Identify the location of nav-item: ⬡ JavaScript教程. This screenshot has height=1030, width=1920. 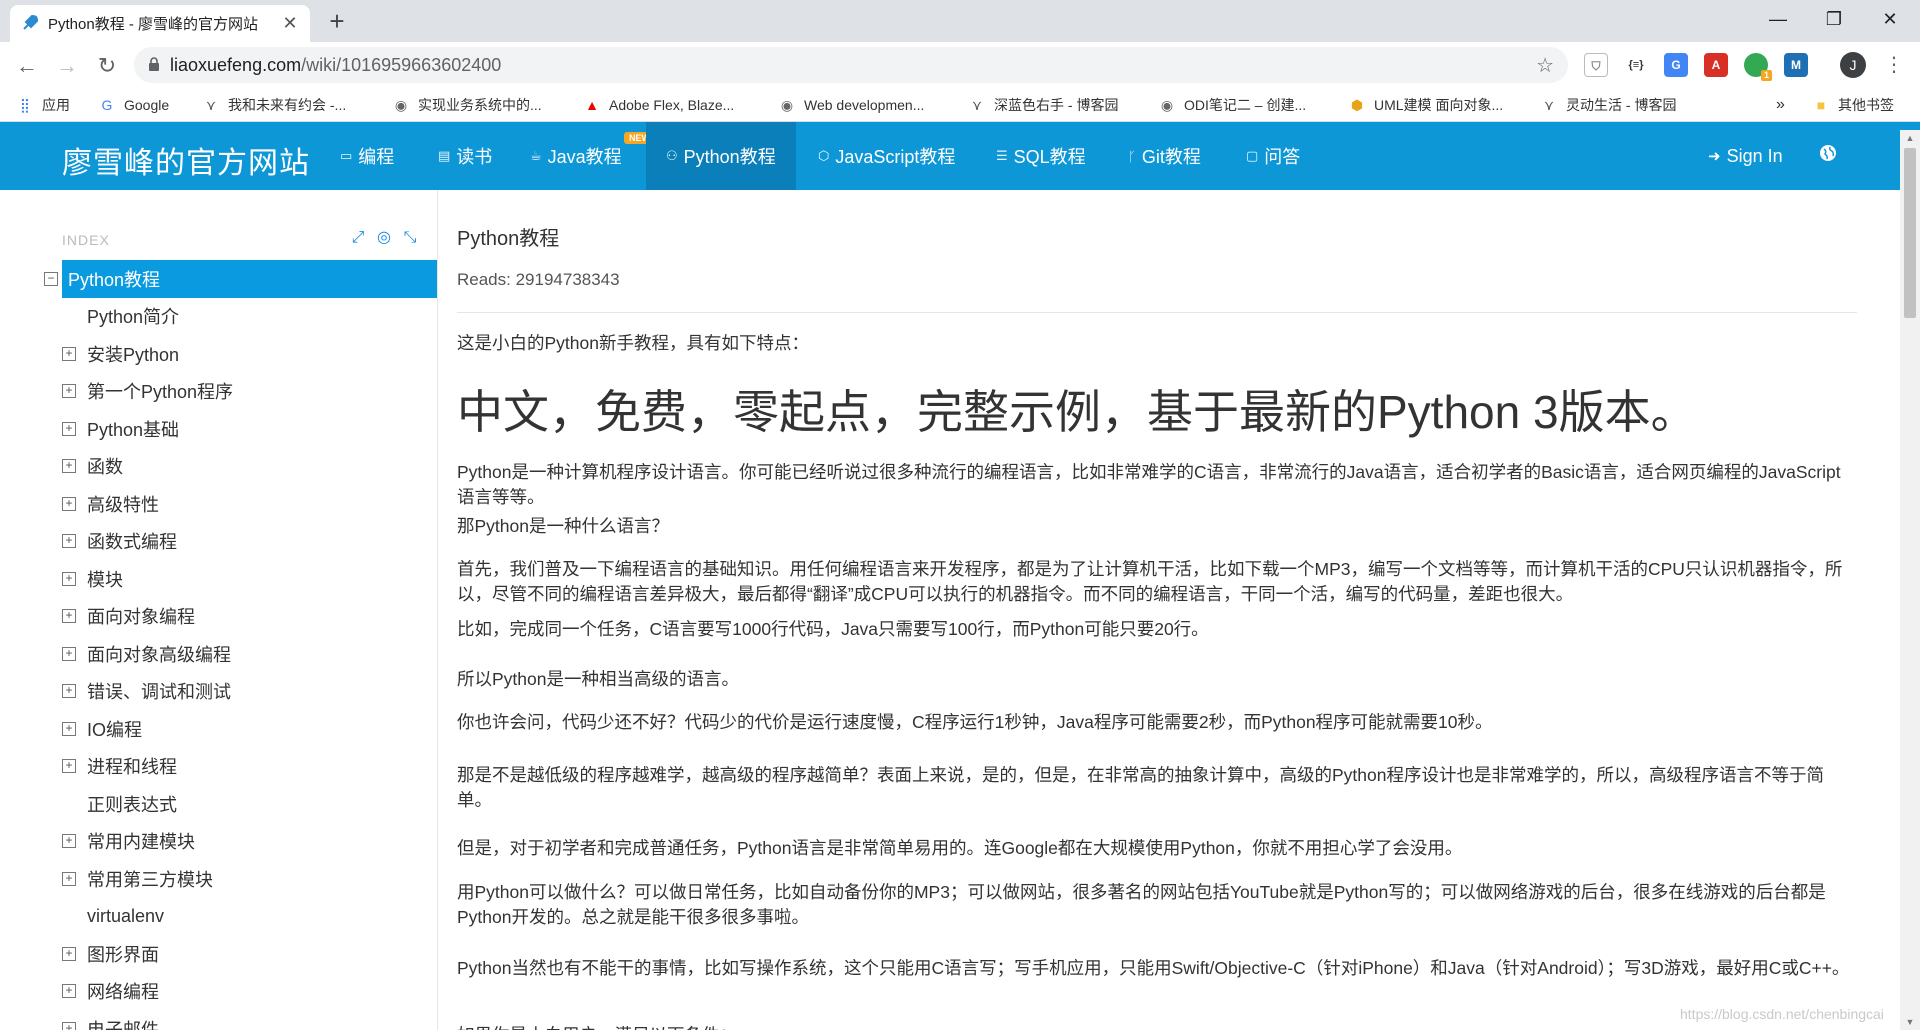
(886, 156).